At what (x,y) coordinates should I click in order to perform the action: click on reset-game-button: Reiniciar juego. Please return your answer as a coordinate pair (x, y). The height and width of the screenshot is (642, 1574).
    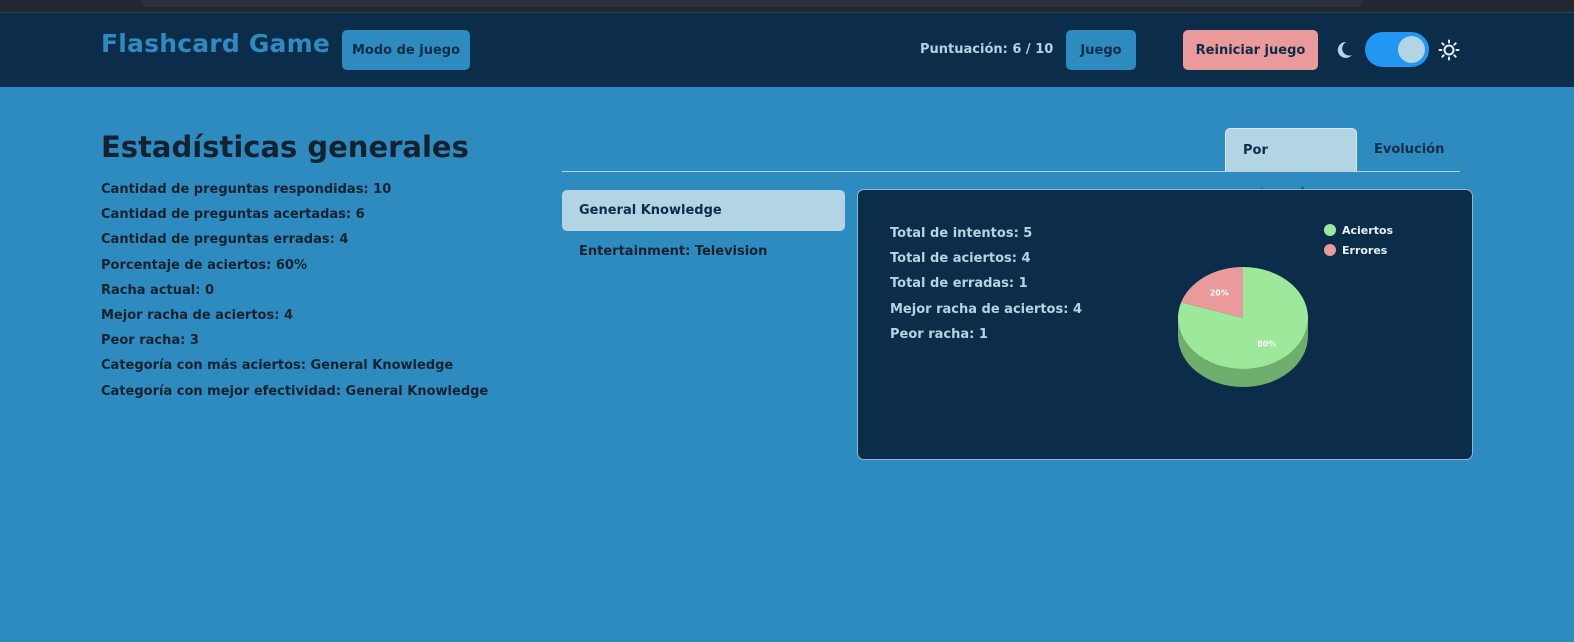
    Looking at the image, I should click on (1250, 50).